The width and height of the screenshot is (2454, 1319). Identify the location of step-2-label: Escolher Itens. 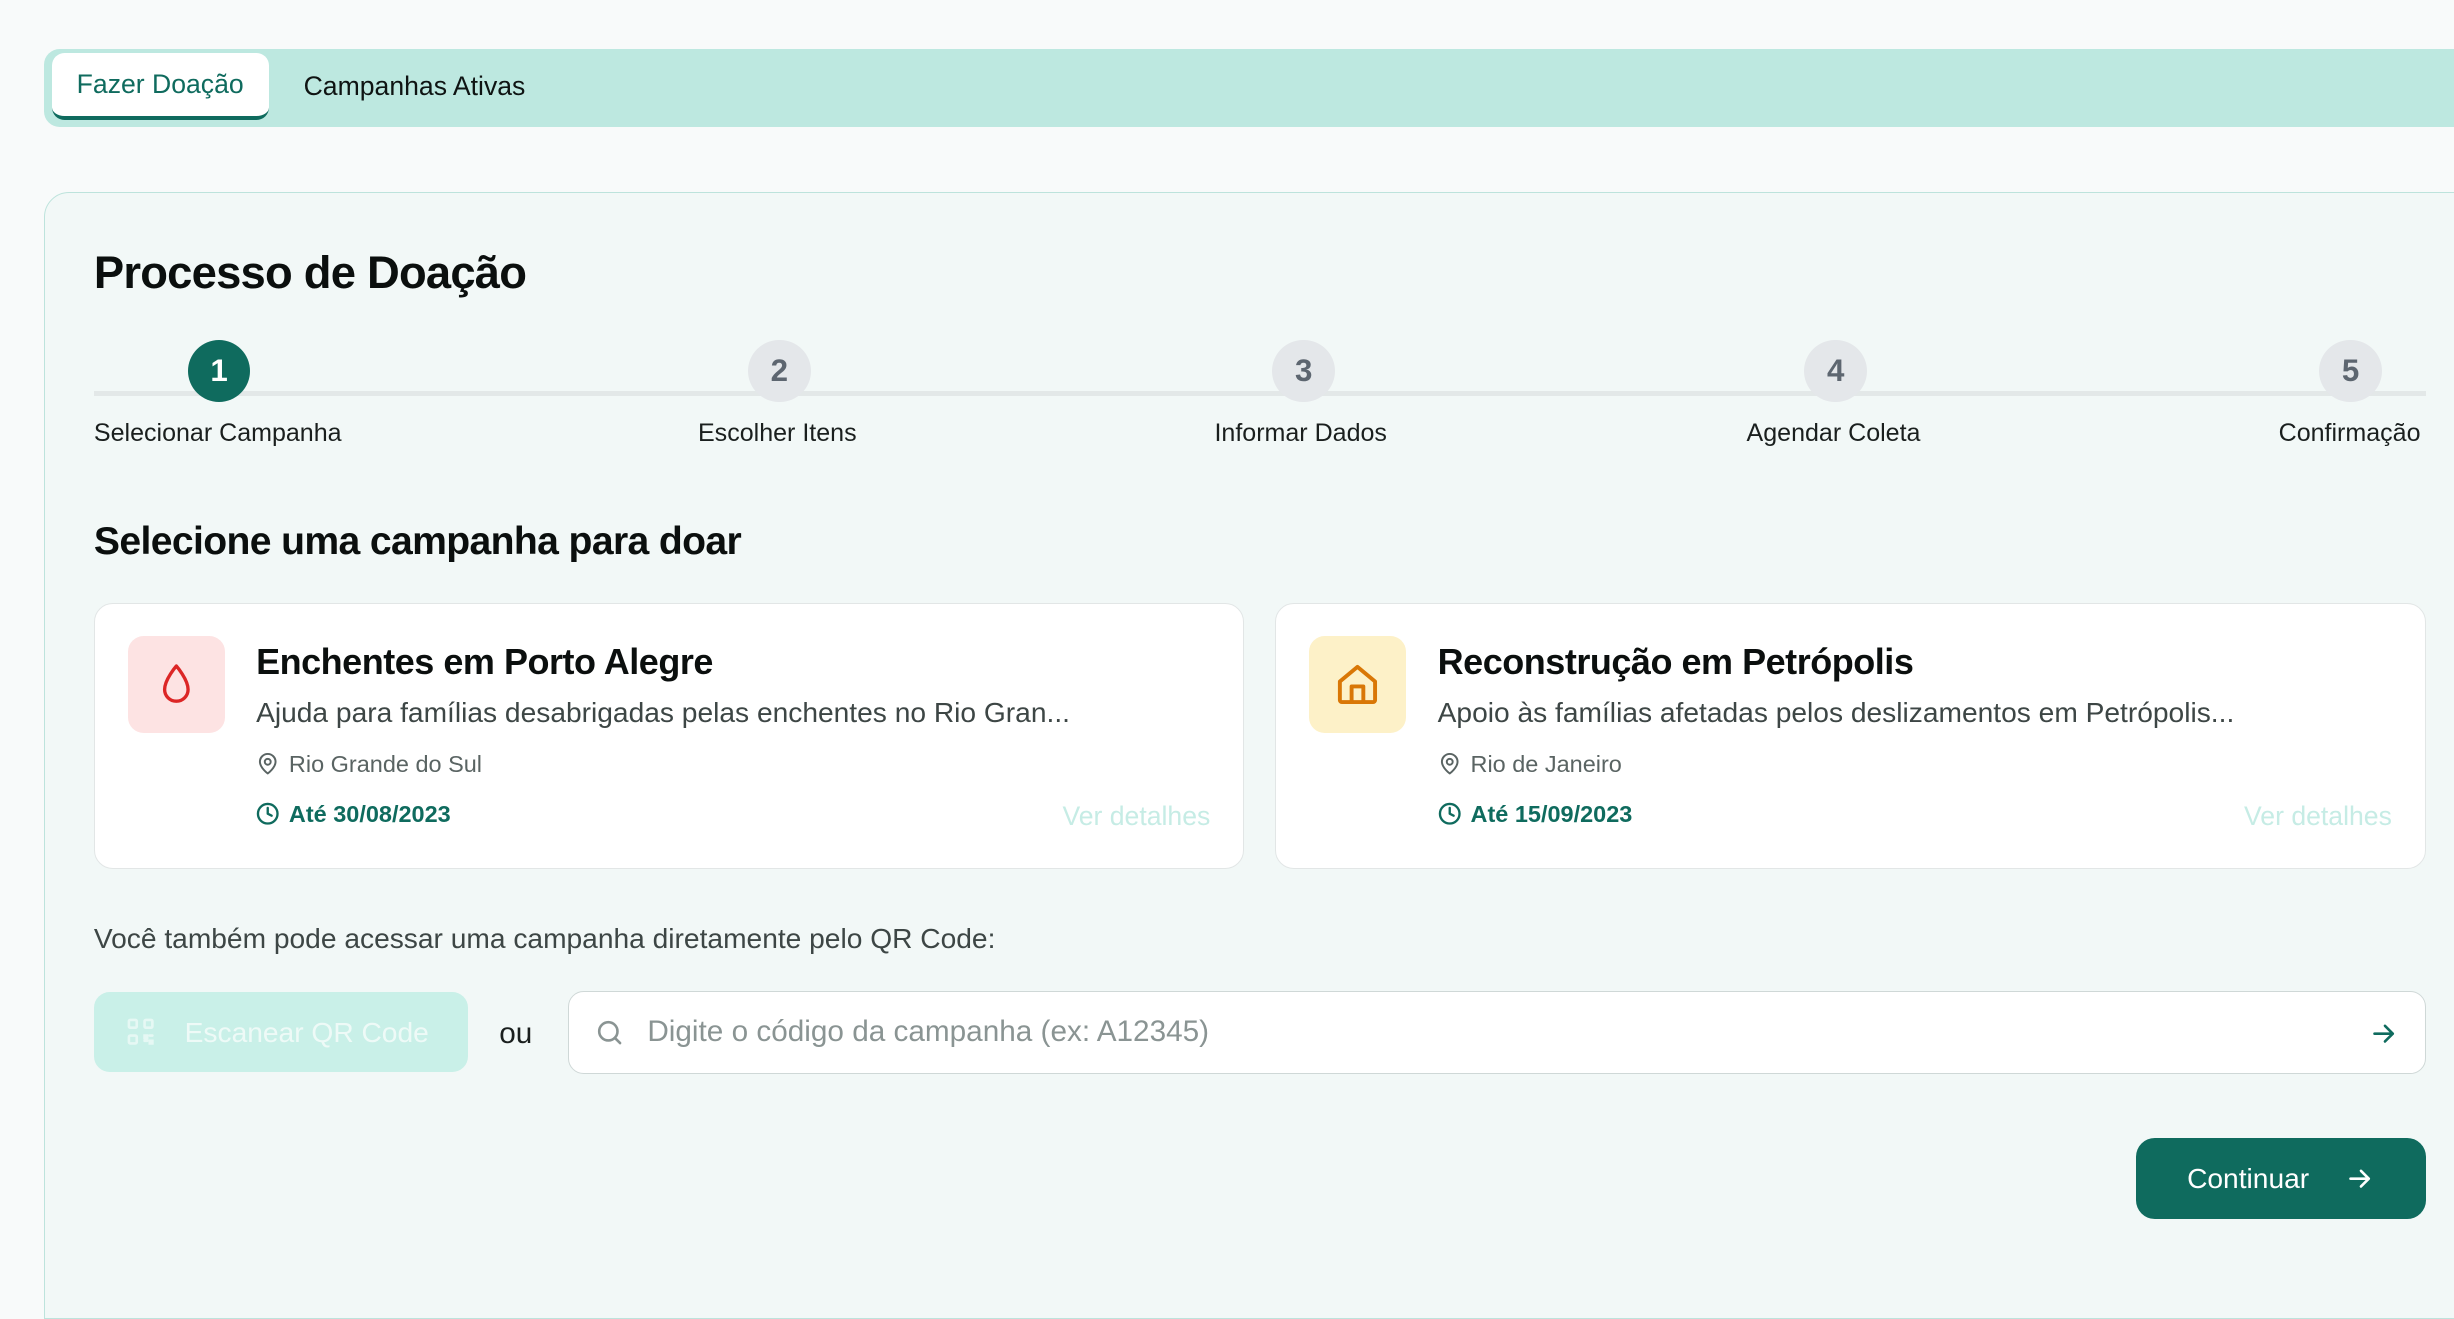
(777, 433).